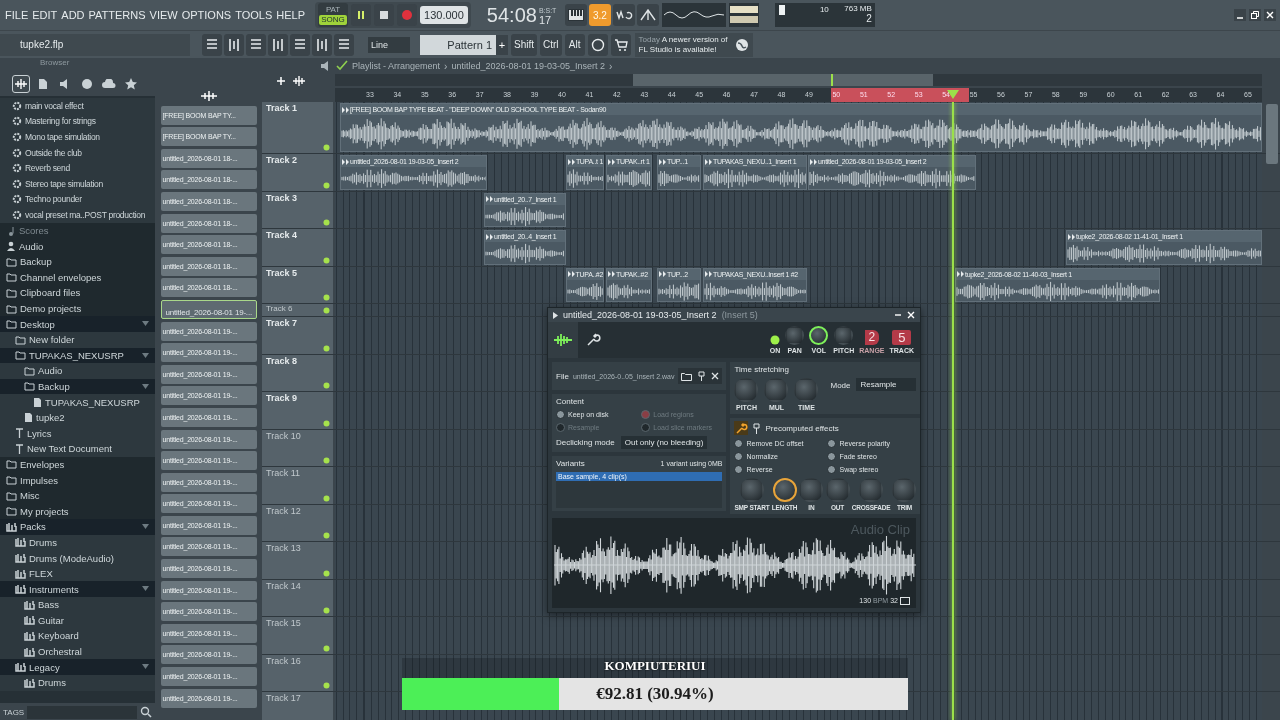 This screenshot has height=720, width=1280. What do you see at coordinates (42, 44) in the screenshot?
I see `project-filename: tupke2.flp` at bounding box center [42, 44].